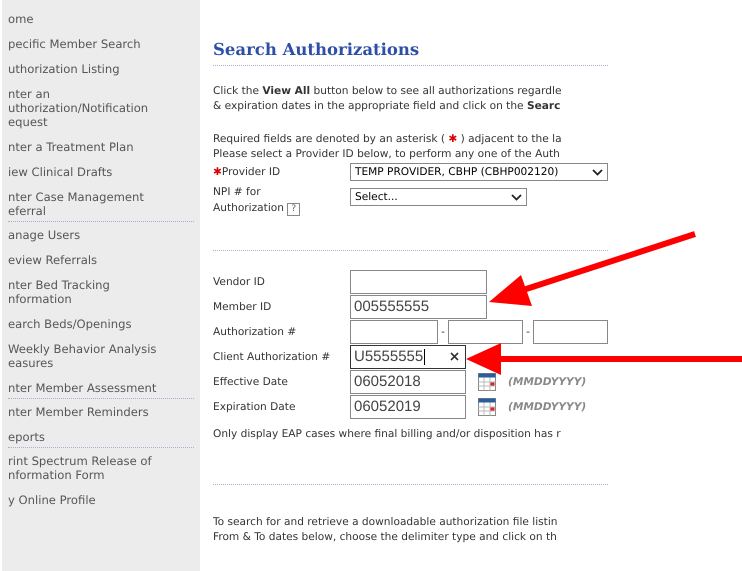  What do you see at coordinates (71, 47) in the screenshot?
I see `sidebar-link: pecific Member Search` at bounding box center [71, 47].